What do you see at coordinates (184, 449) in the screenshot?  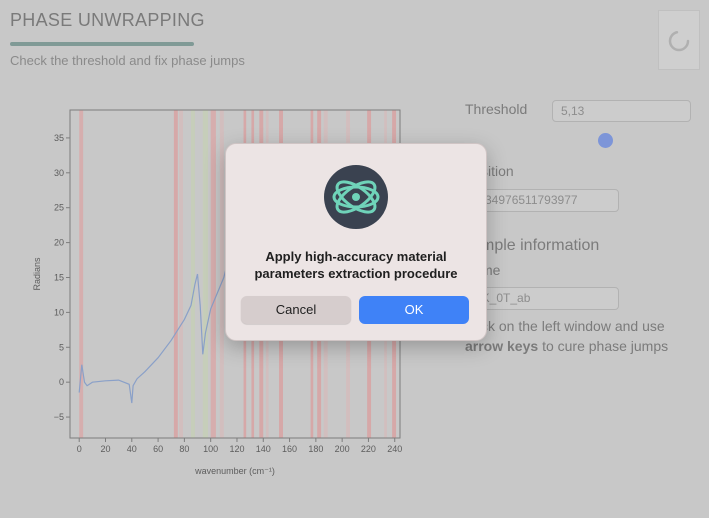 I see `x-tick-label: 80` at bounding box center [184, 449].